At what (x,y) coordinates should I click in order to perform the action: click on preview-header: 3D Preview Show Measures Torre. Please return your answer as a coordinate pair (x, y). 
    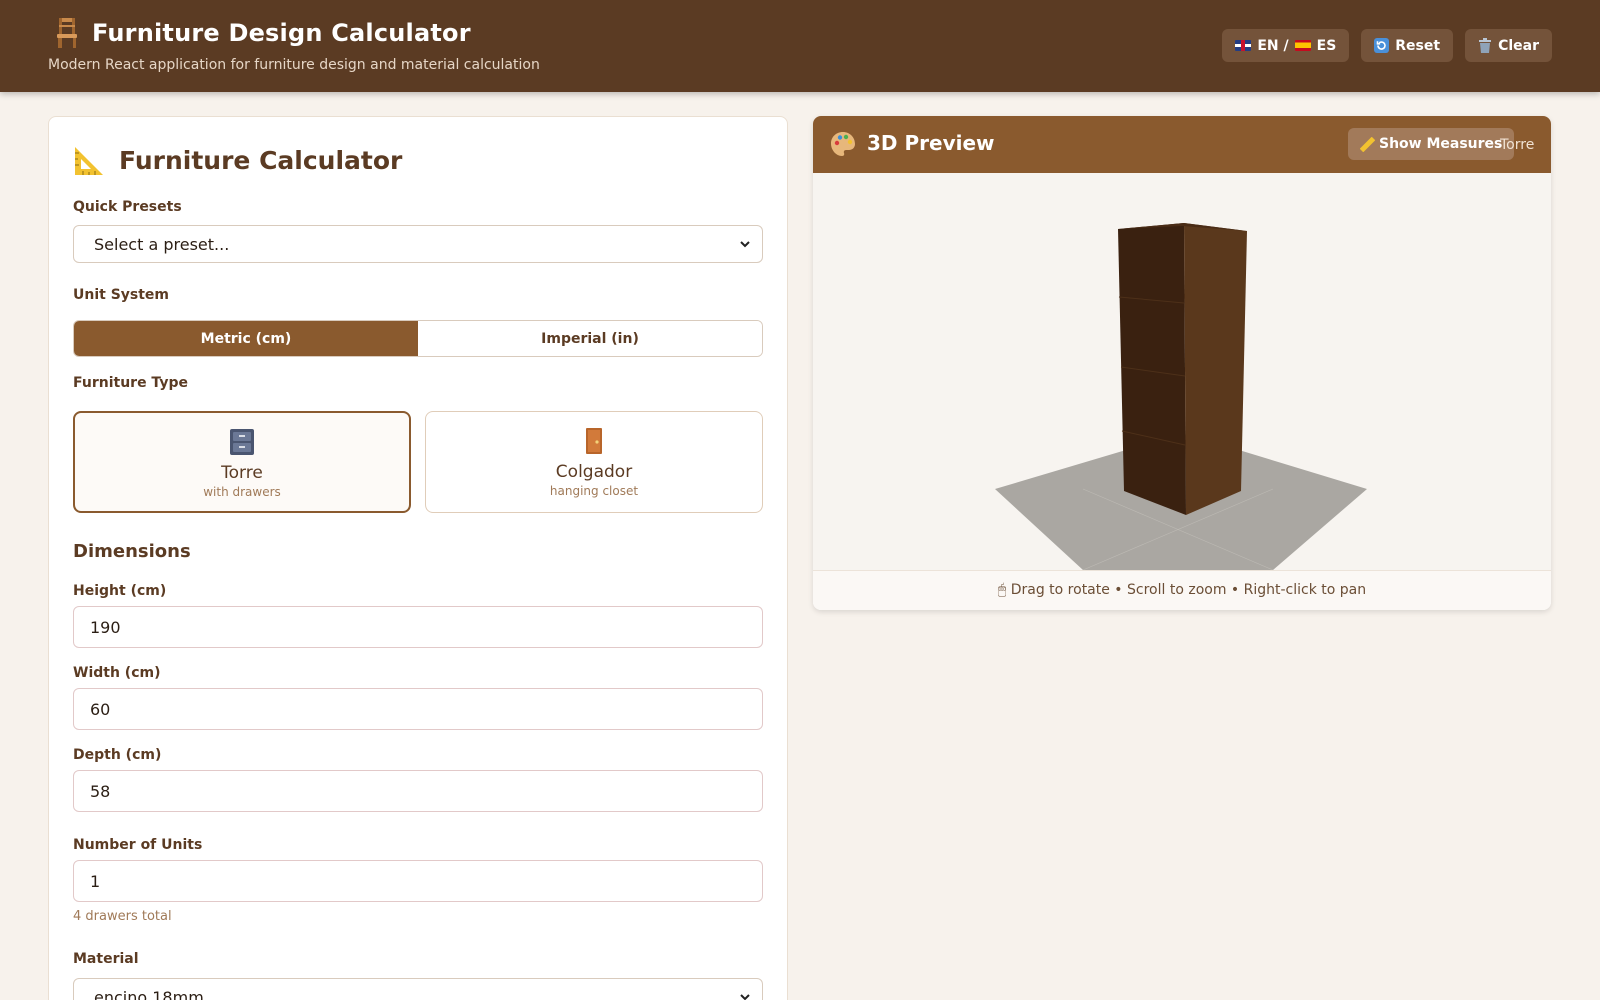
    Looking at the image, I should click on (1182, 144).